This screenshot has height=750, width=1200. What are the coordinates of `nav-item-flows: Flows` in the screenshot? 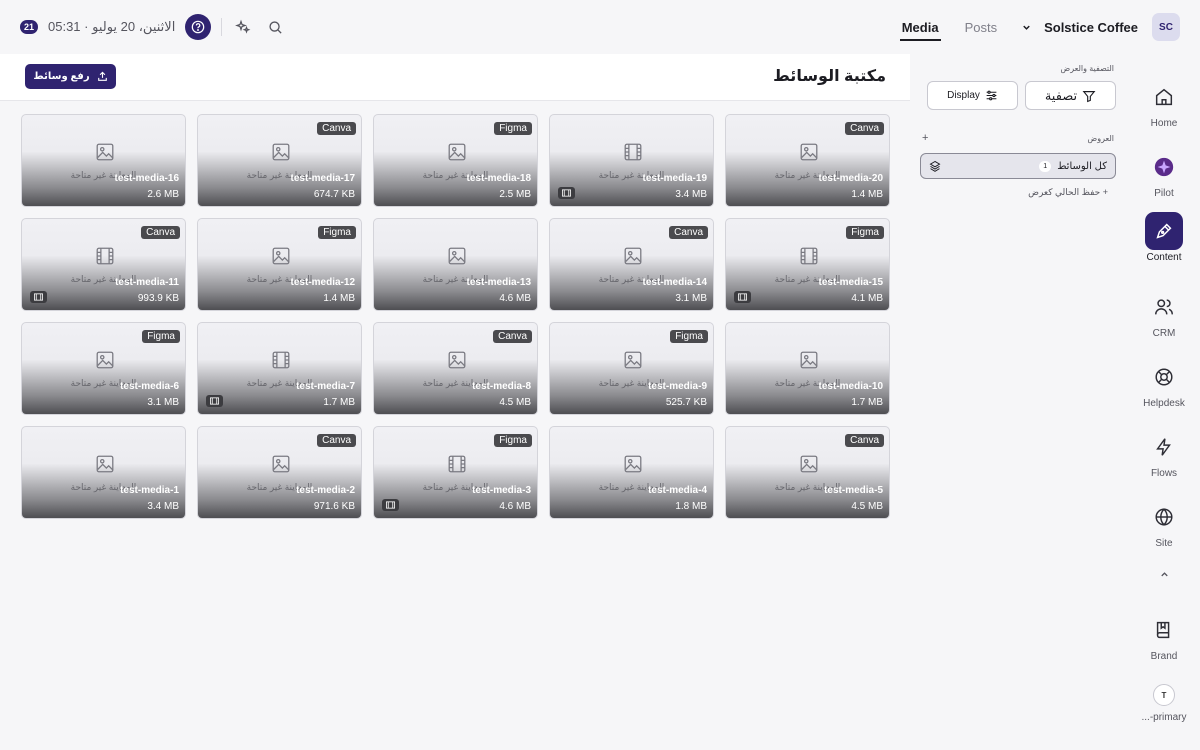 It's located at (1164, 453).